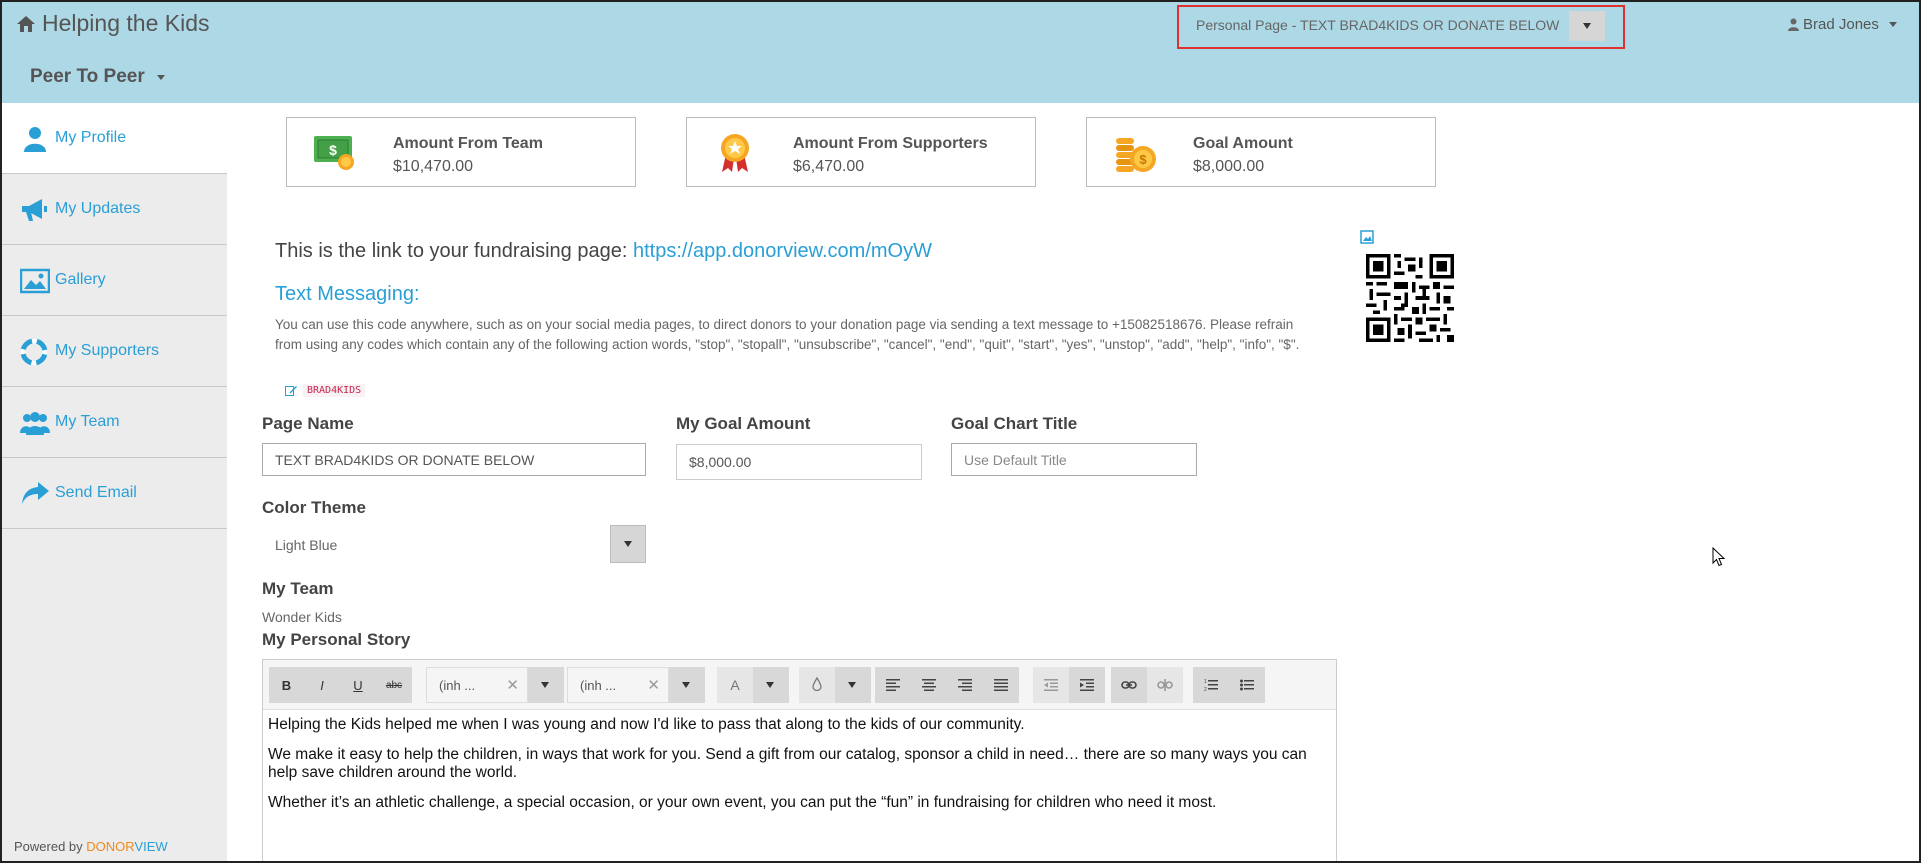 The width and height of the screenshot is (1921, 863). I want to click on stat-title: Amount From Team, so click(468, 143).